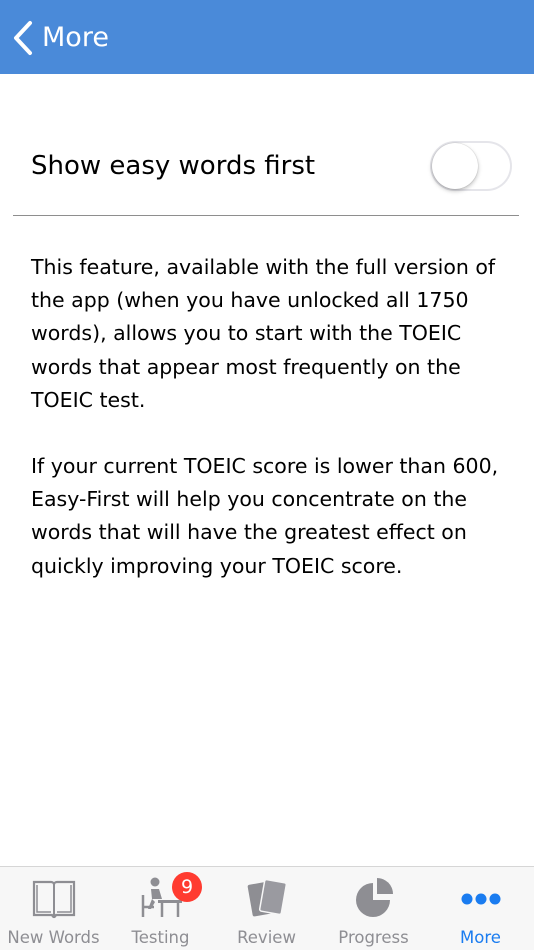 The width and height of the screenshot is (534, 951). What do you see at coordinates (173, 166) in the screenshot?
I see `setting-label: Show easy words first` at bounding box center [173, 166].